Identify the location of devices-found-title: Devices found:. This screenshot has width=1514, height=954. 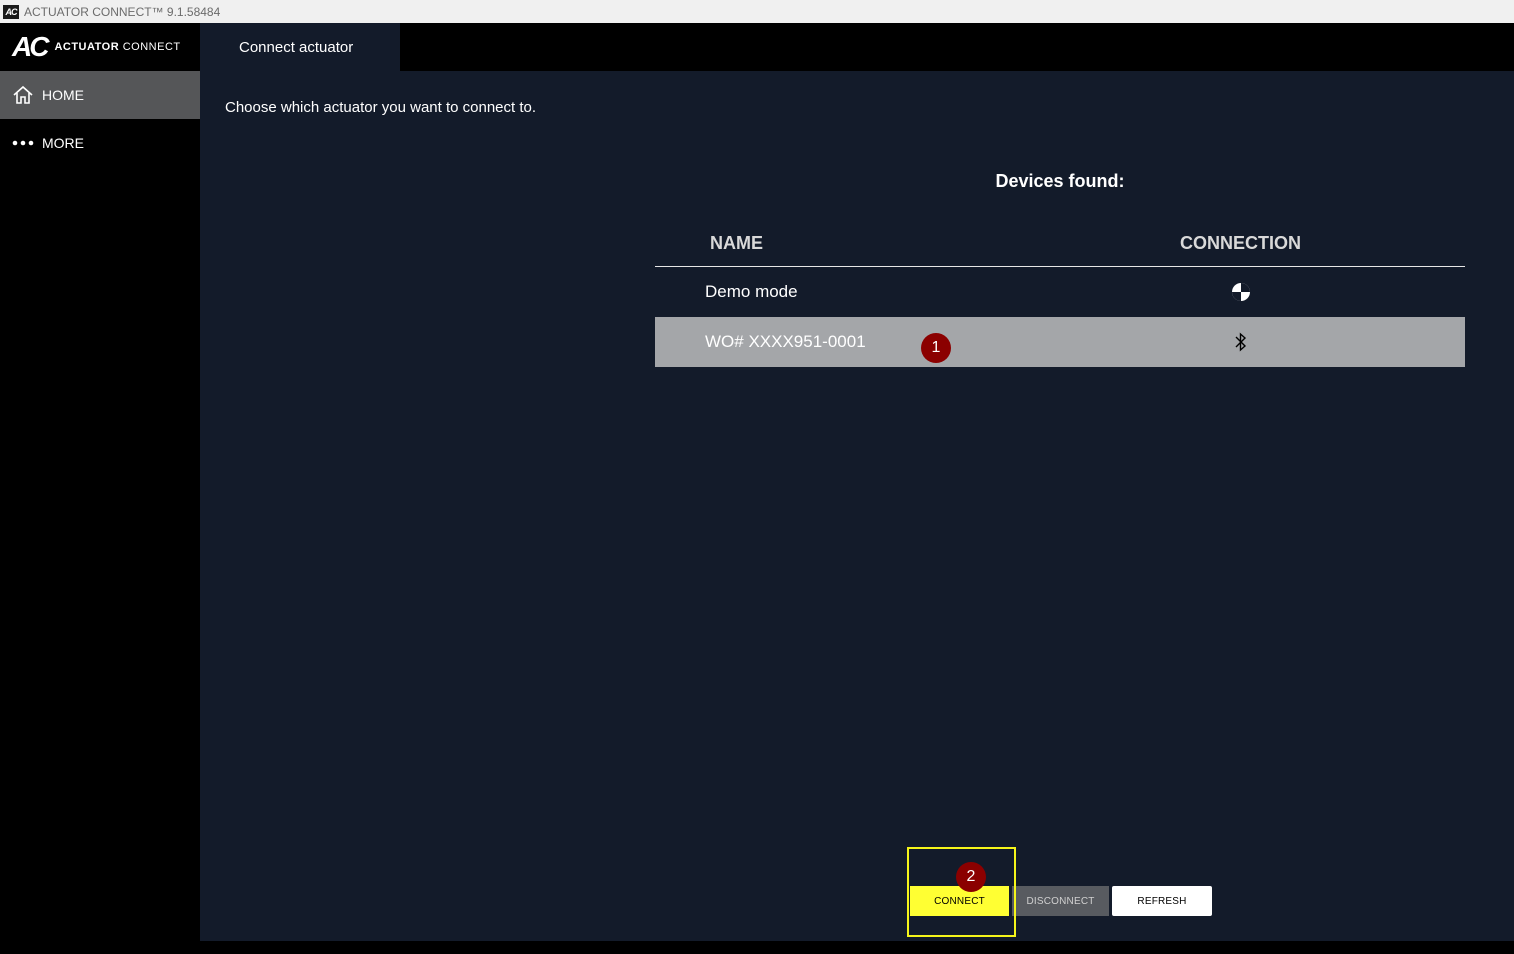
(1060, 181).